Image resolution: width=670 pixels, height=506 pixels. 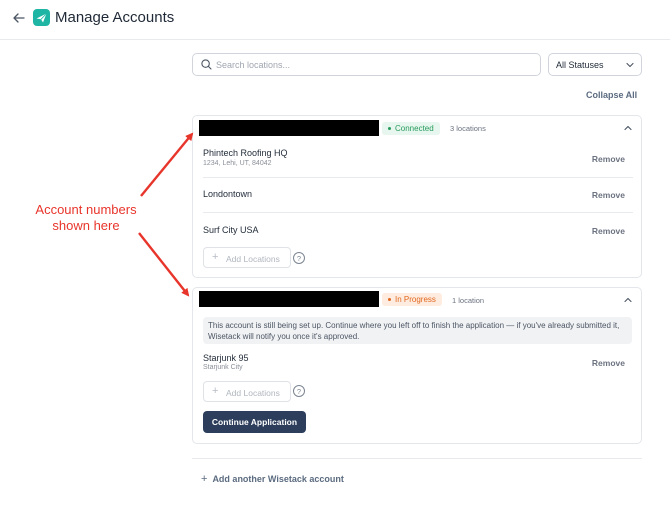 I want to click on collapse-all-button: Collapse All, so click(x=611, y=95).